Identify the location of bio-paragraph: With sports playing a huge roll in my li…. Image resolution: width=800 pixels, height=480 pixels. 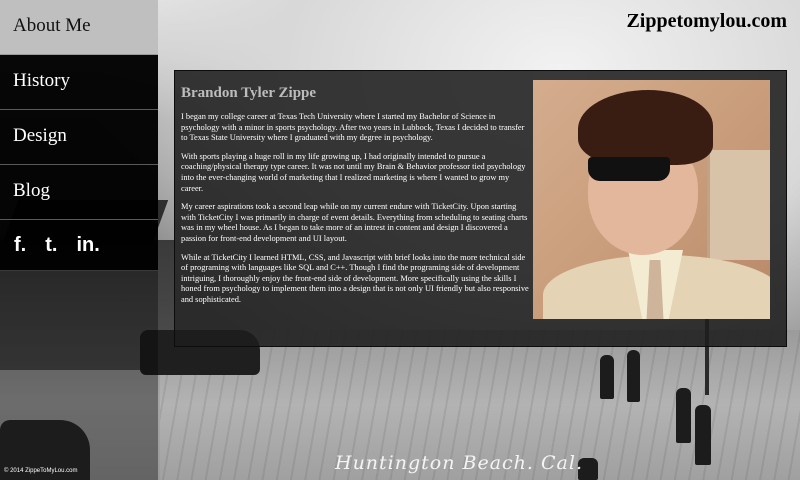
(353, 172).